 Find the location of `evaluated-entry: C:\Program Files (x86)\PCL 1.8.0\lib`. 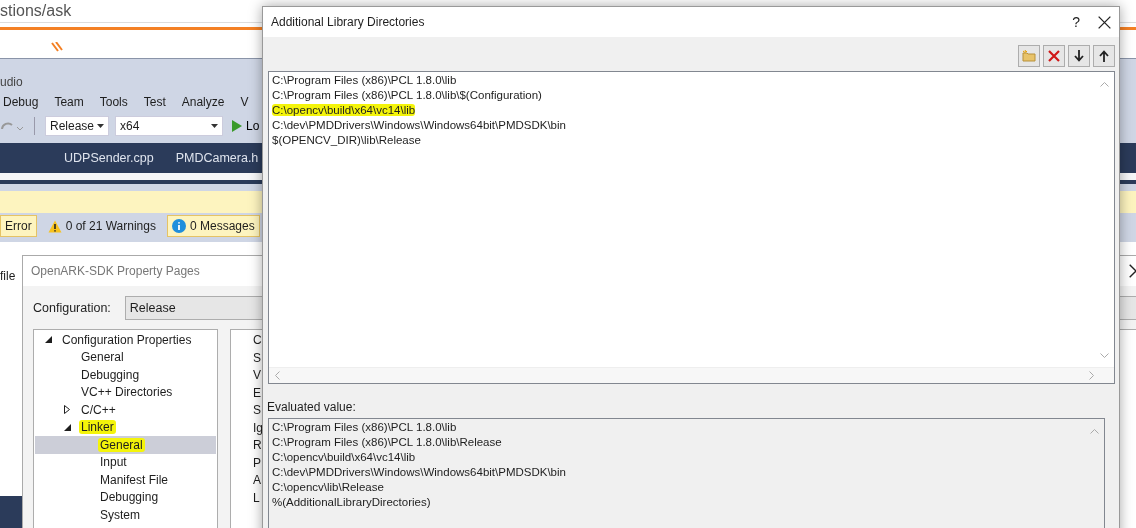

evaluated-entry: C:\Program Files (x86)\PCL 1.8.0\lib is located at coordinates (364, 427).